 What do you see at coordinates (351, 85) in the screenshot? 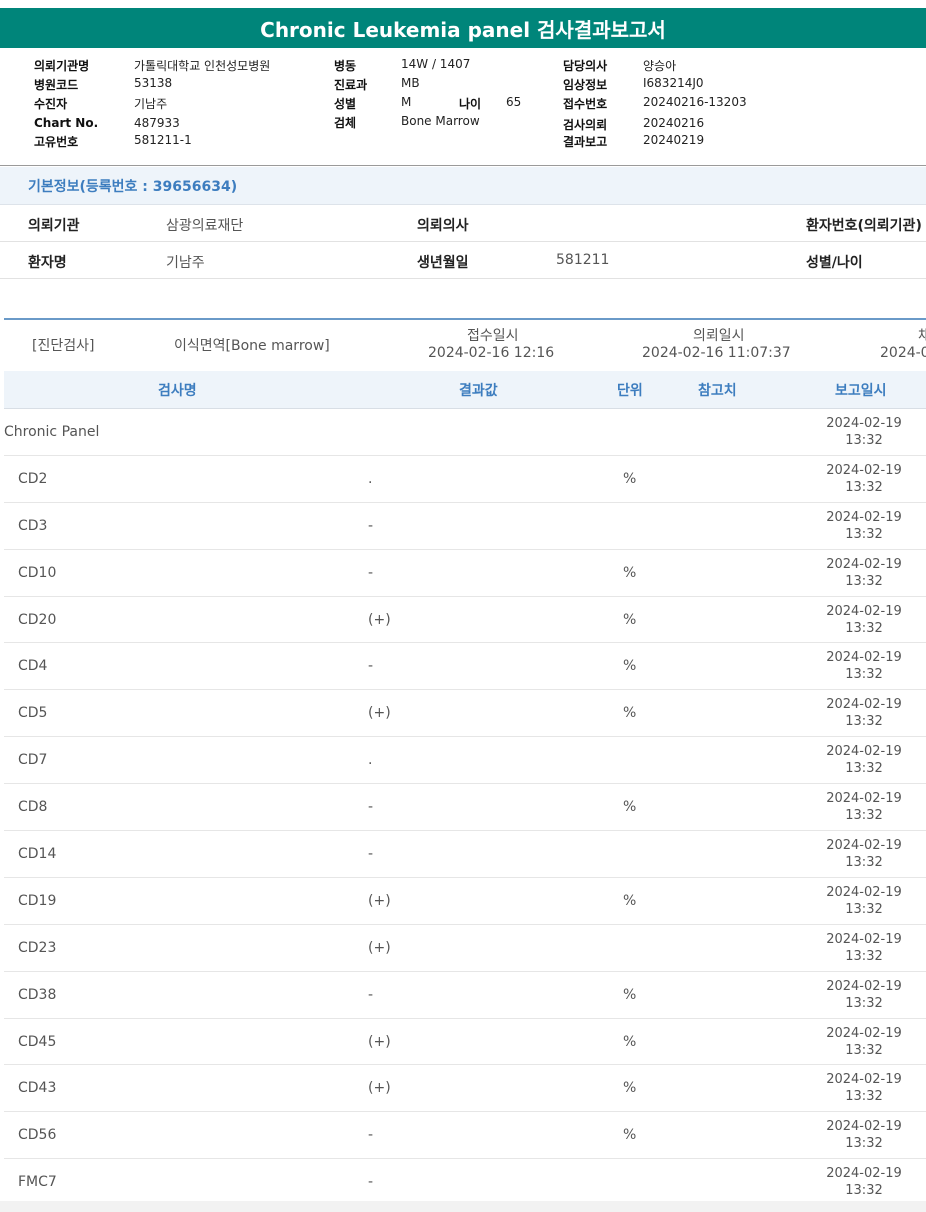
I see `dept-label: 진료과` at bounding box center [351, 85].